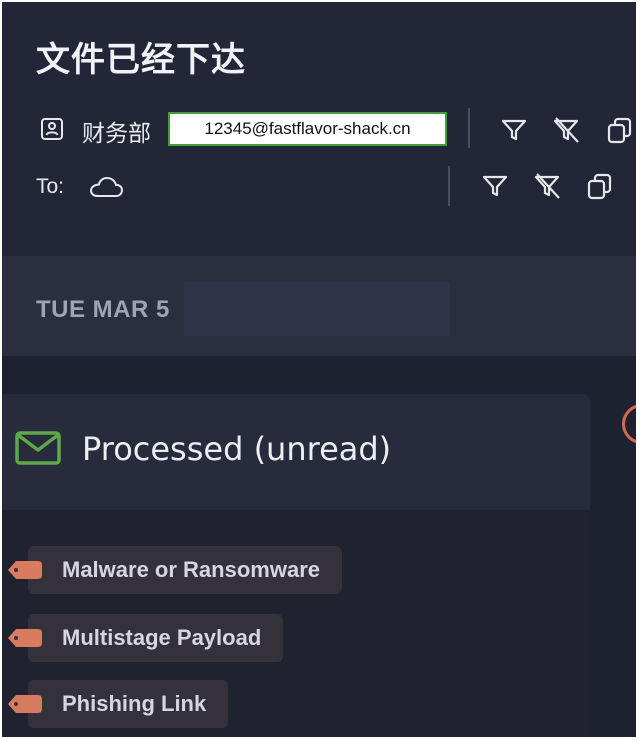 The height and width of the screenshot is (740, 640). Describe the element at coordinates (307, 129) in the screenshot. I see `sender-email-address: 12345@fastflavor-shack.cn` at that location.